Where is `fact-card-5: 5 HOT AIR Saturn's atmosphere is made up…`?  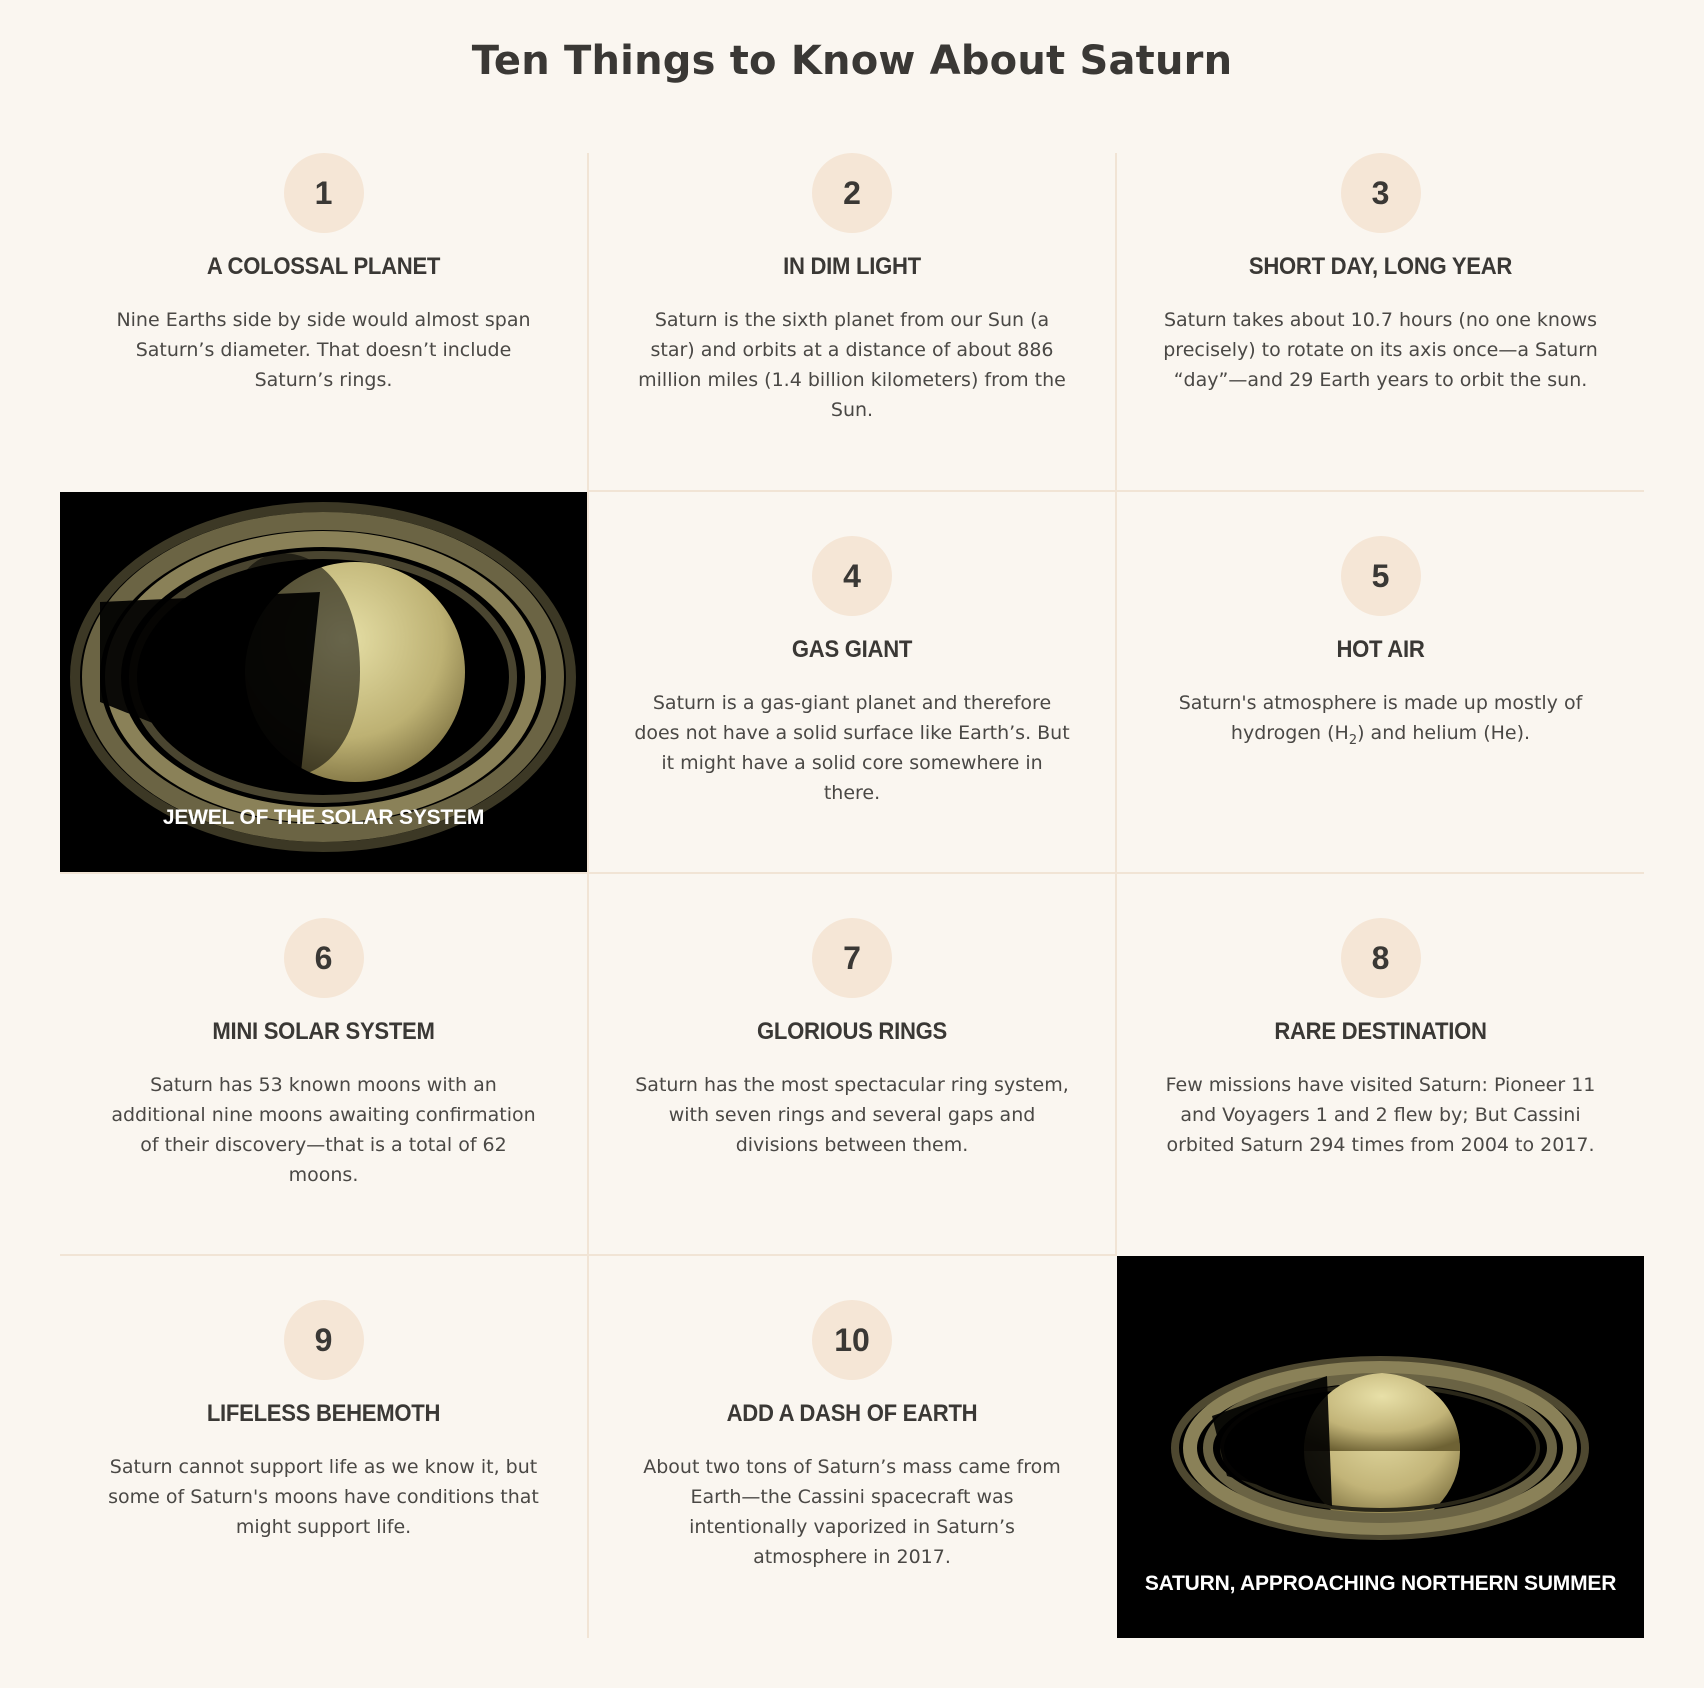
fact-card-5: 5 HOT AIR Saturn's atmosphere is made up… is located at coordinates (1380, 682).